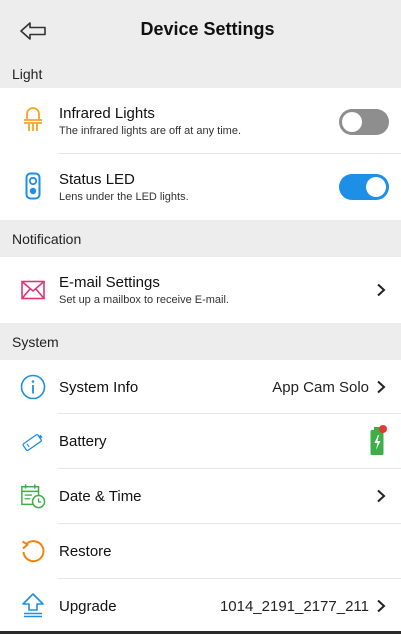 The width and height of the screenshot is (401, 634). What do you see at coordinates (33, 496) in the screenshot?
I see `calendar-clock-icon` at bounding box center [33, 496].